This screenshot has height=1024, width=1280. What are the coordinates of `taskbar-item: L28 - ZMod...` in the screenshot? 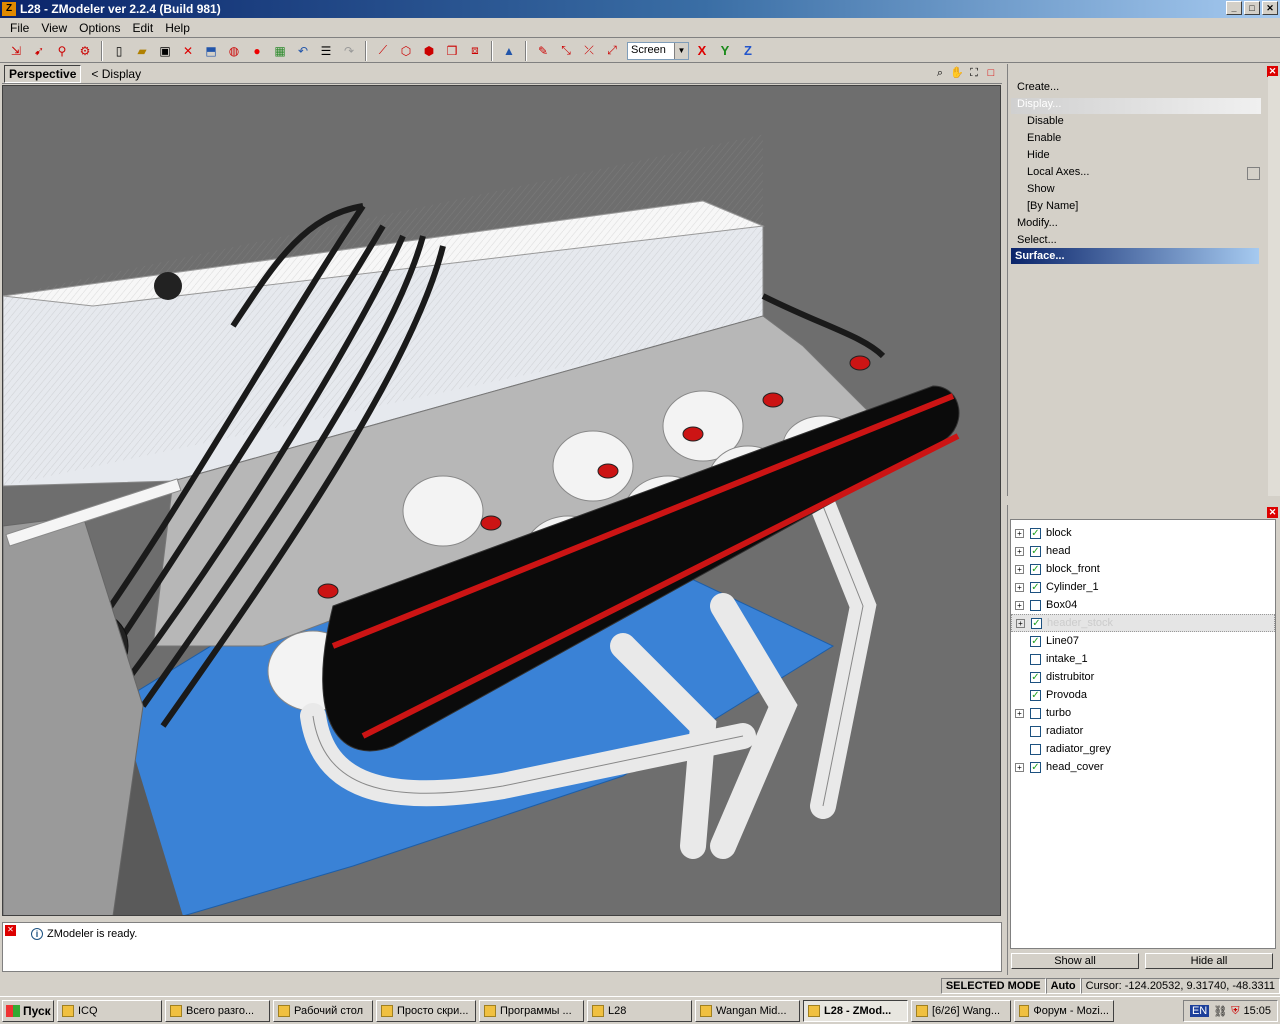 It's located at (855, 1010).